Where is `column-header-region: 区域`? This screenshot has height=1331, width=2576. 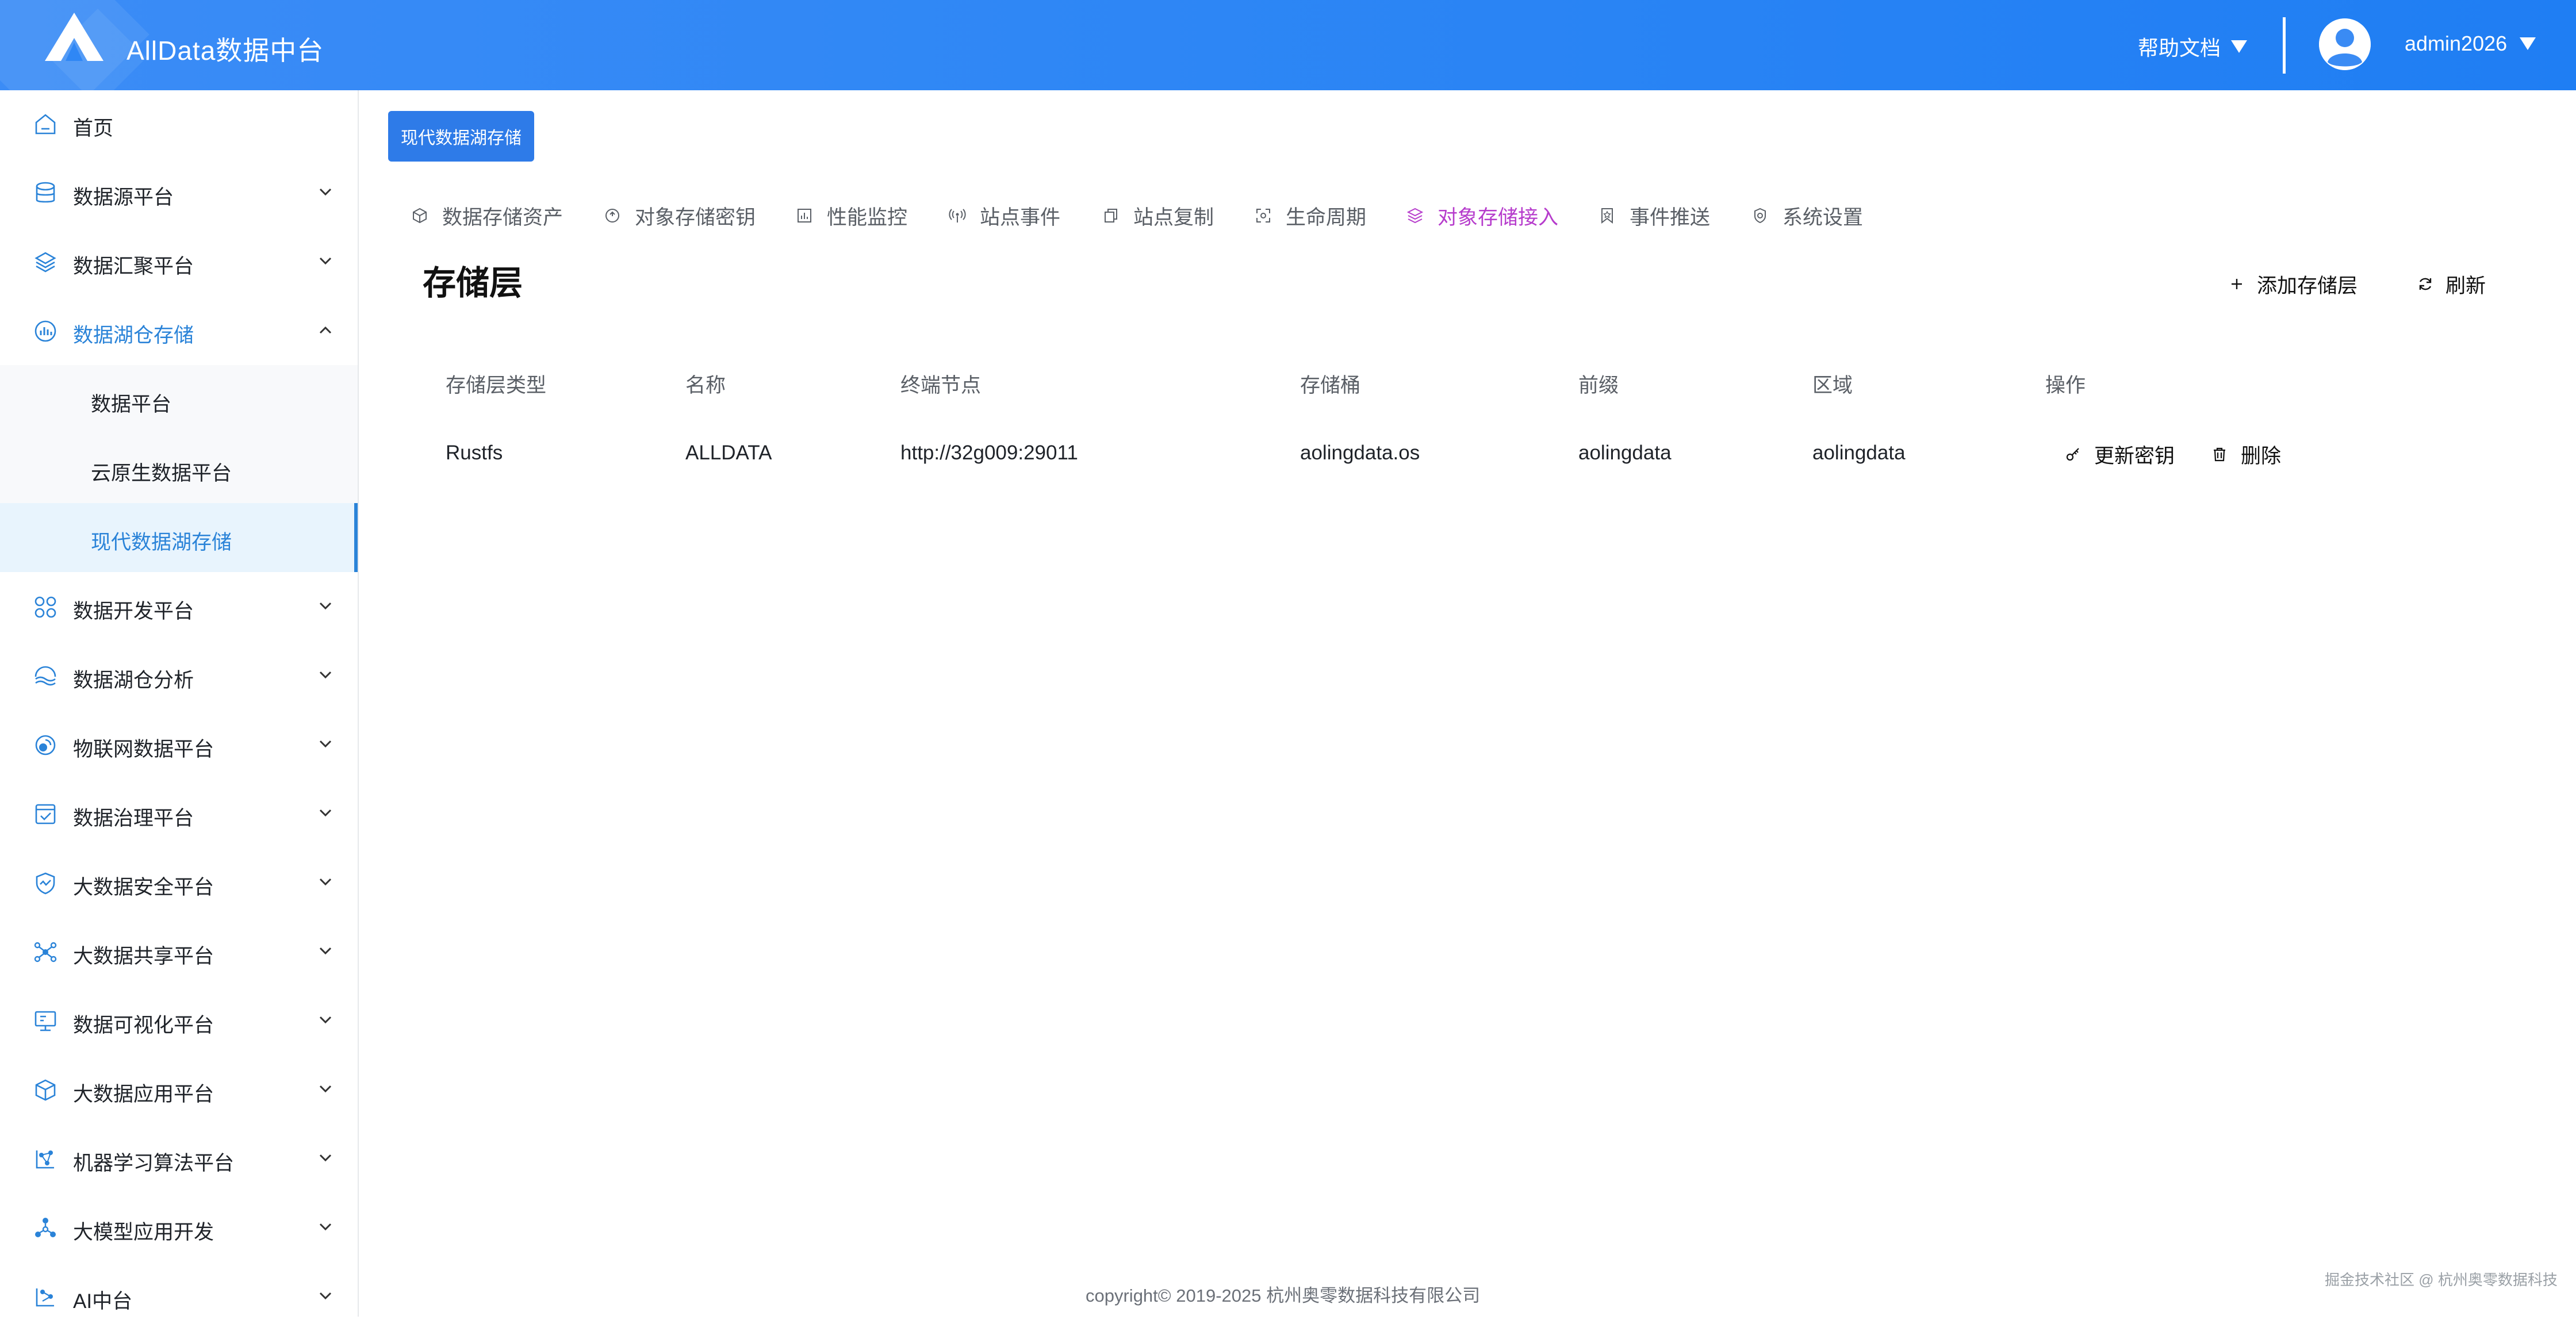 column-header-region: 区域 is located at coordinates (1832, 386).